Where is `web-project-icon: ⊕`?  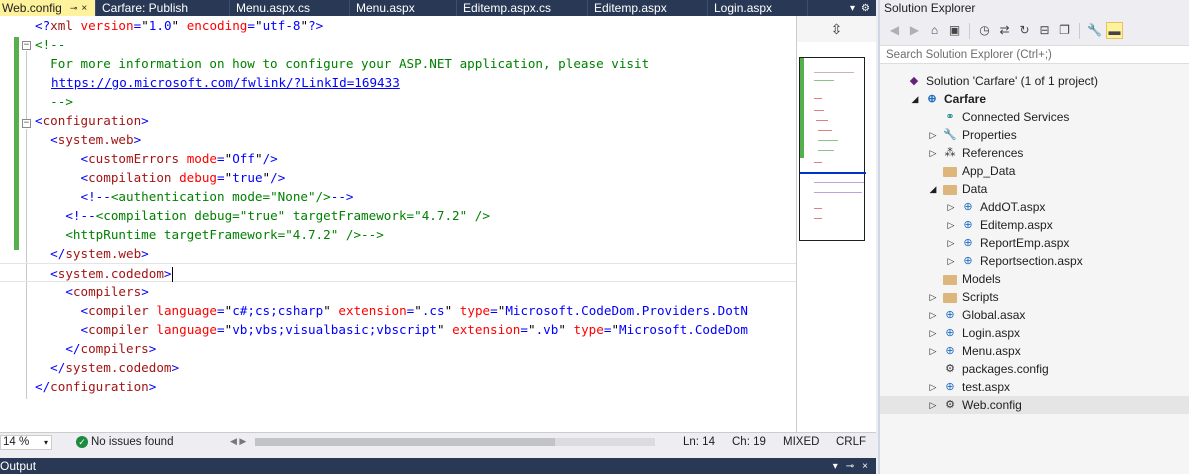 web-project-icon: ⊕ is located at coordinates (932, 99).